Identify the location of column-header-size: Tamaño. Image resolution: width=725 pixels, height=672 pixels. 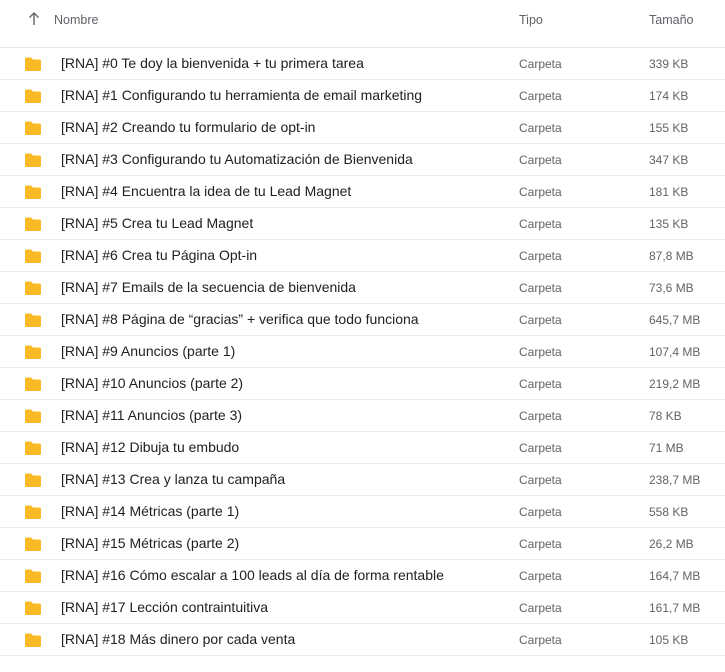
(671, 20).